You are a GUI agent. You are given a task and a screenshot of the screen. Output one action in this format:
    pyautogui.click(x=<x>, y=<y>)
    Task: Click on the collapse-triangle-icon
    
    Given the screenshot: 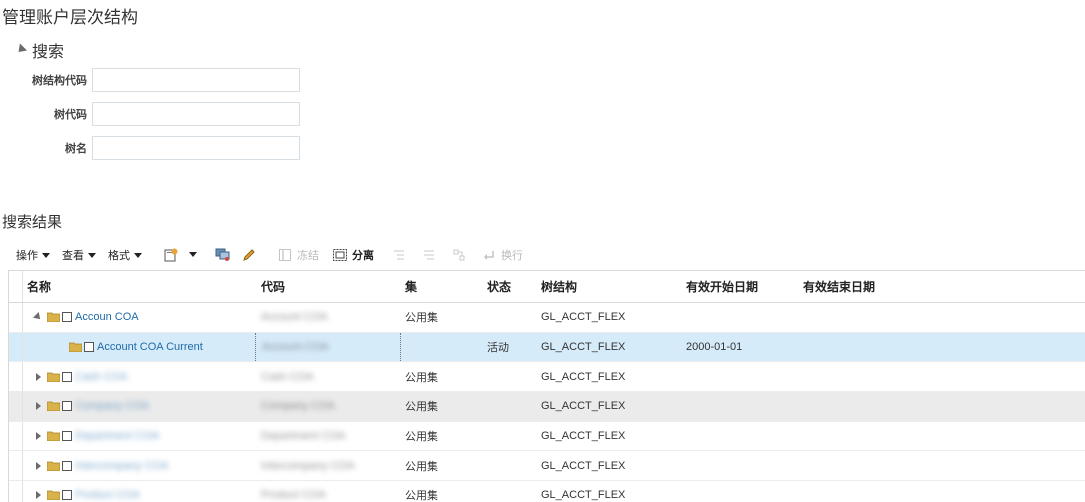 What is the action you would take?
    pyautogui.click(x=21, y=49)
    